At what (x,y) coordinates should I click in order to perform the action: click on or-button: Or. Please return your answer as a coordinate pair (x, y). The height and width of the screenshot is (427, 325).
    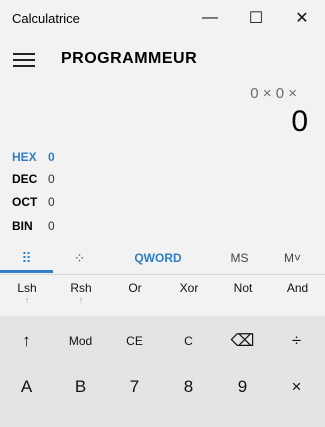
    Looking at the image, I should click on (135, 296).